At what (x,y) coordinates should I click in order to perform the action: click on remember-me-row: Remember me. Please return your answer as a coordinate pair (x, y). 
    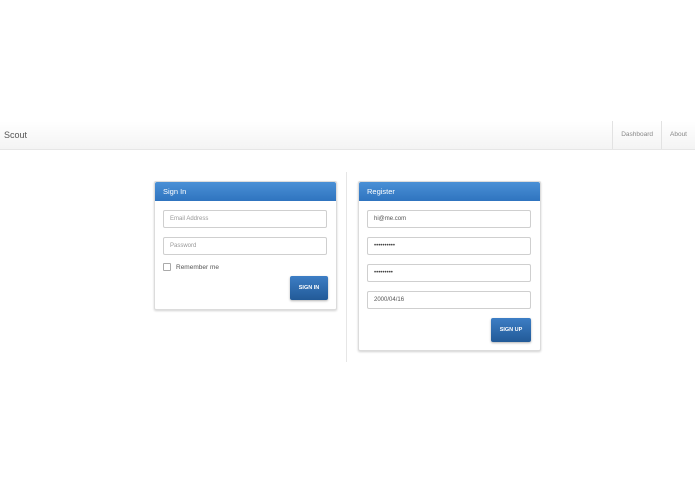
    Looking at the image, I should click on (191, 267).